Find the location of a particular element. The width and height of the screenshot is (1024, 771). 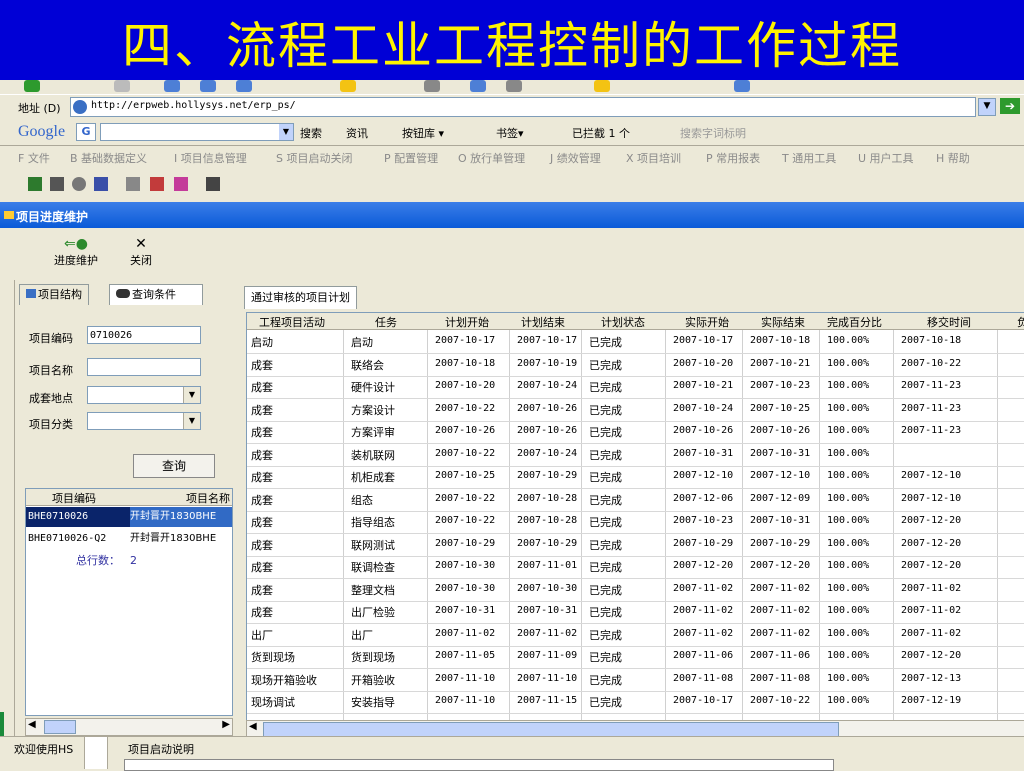

cell-actual-start: 2007-11-06 is located at coordinates (703, 655).